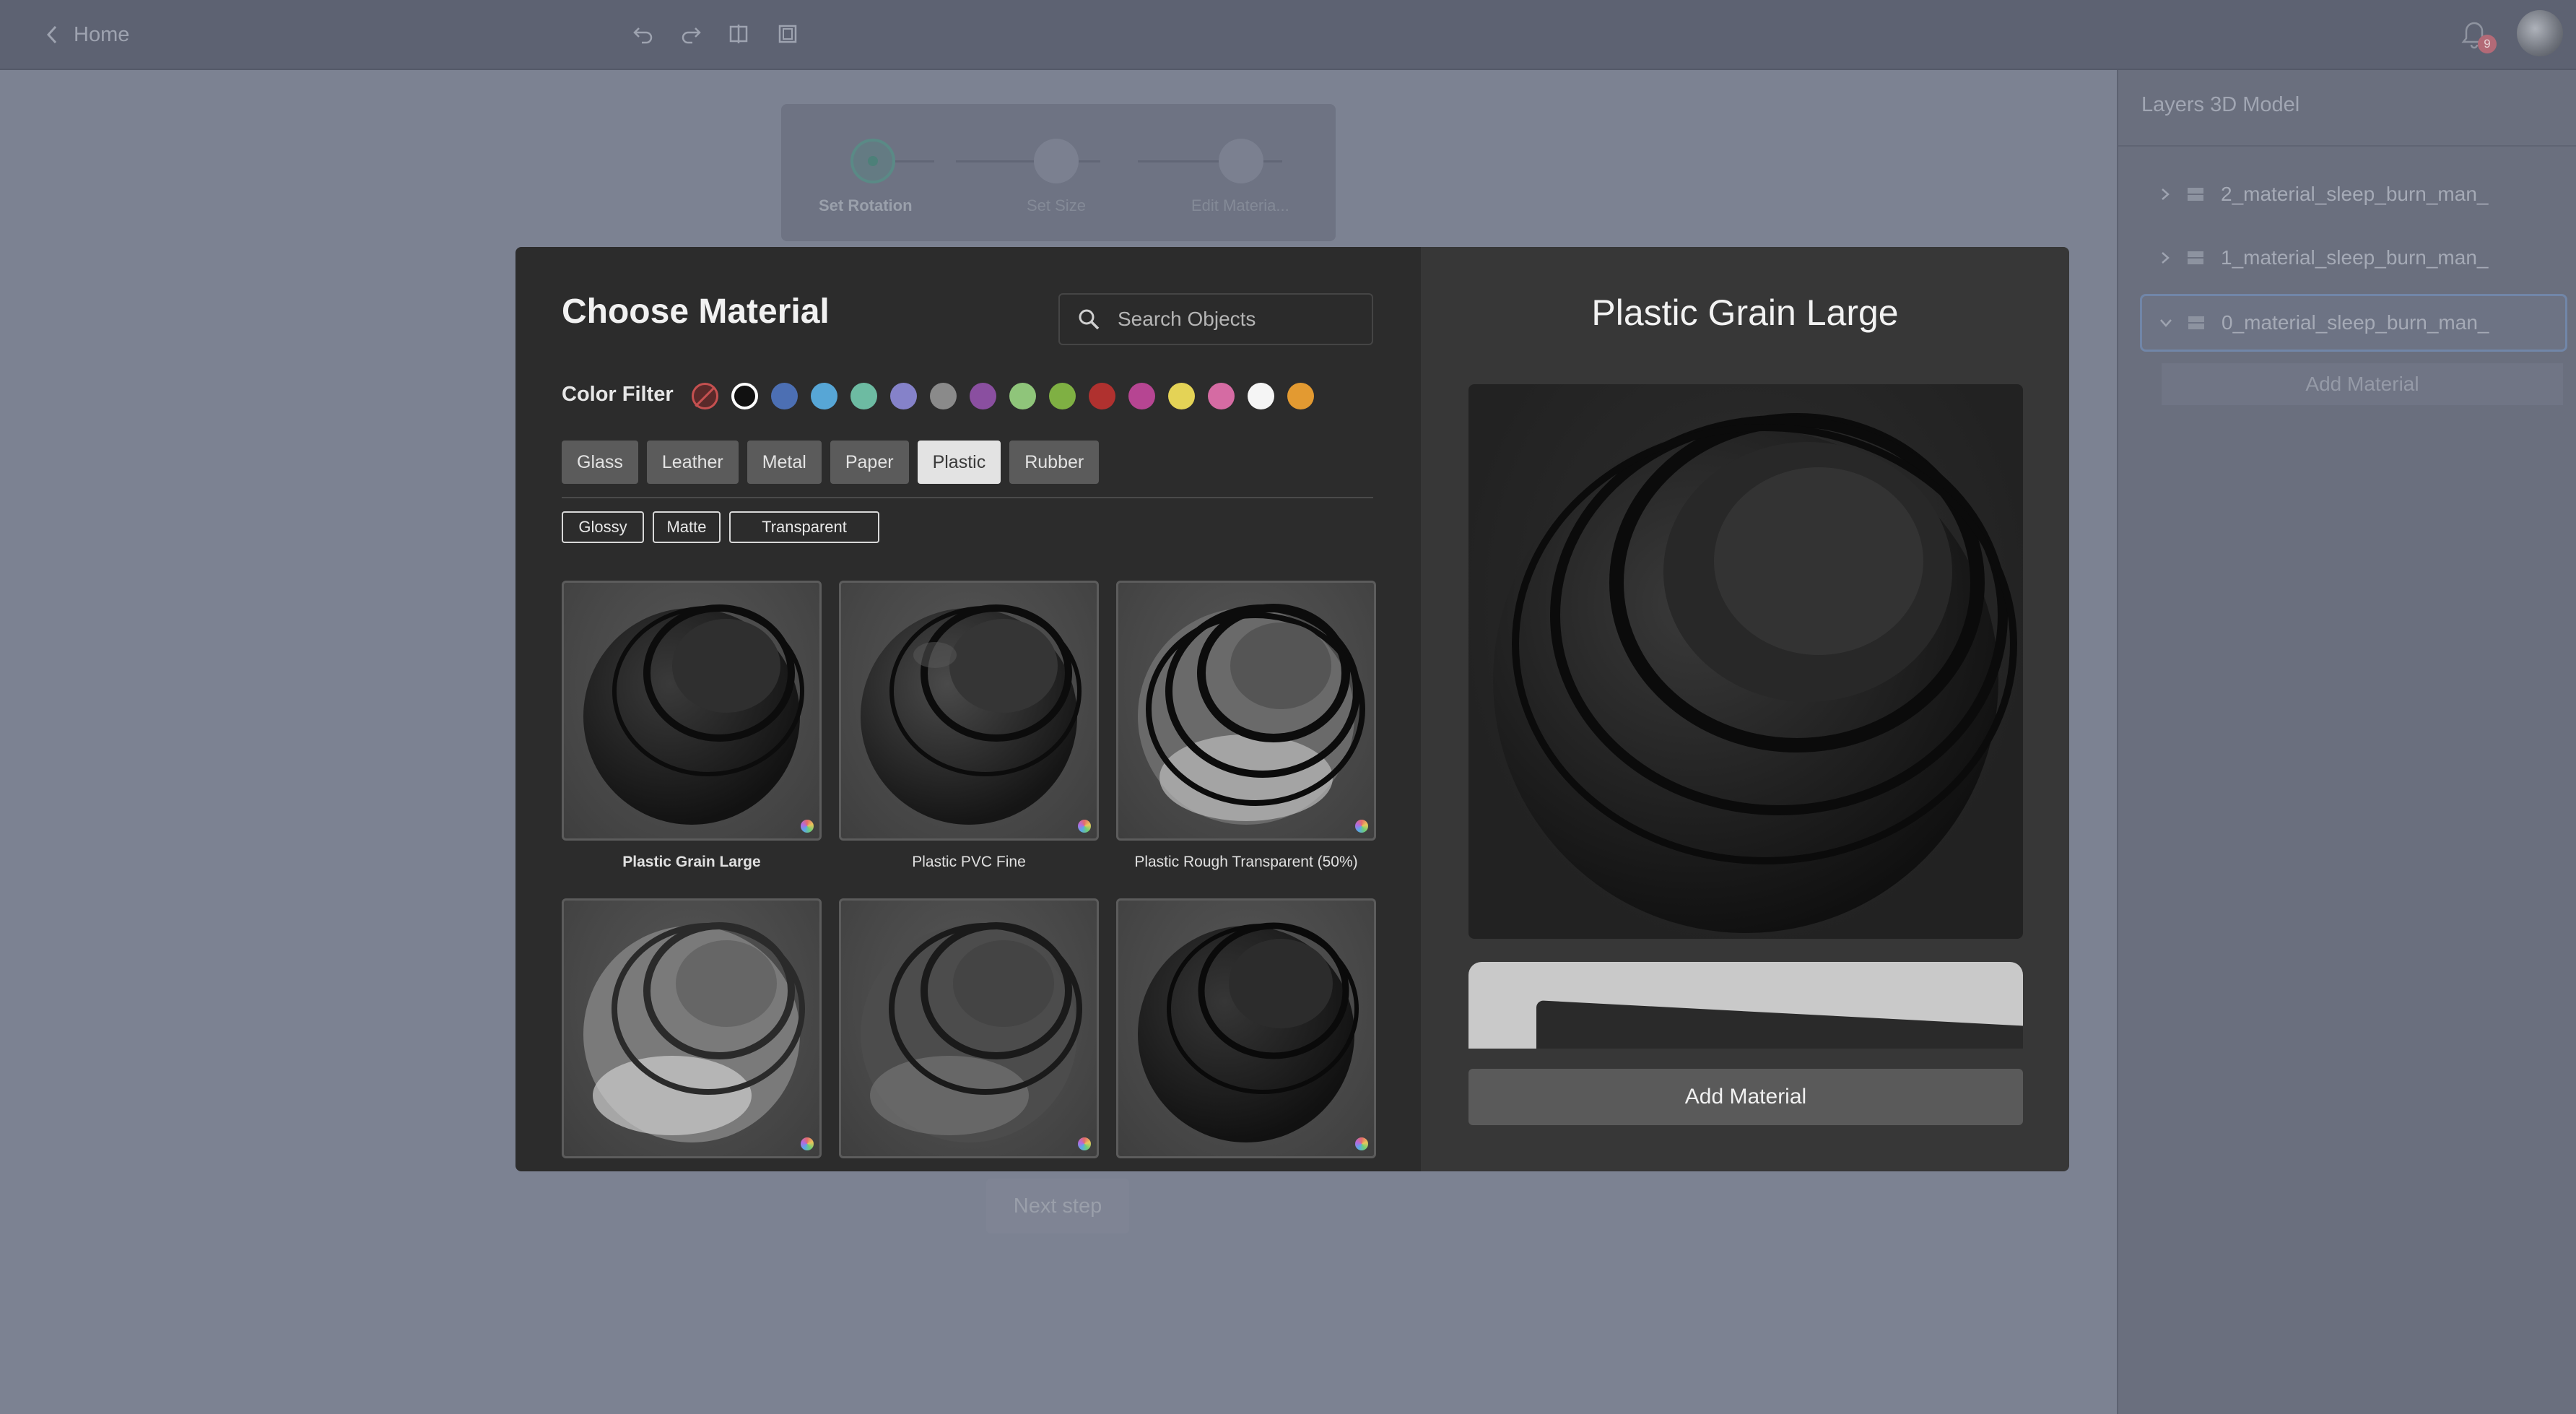 Image resolution: width=2576 pixels, height=1414 pixels. What do you see at coordinates (2487, 44) in the screenshot?
I see `notification-badge: 9` at bounding box center [2487, 44].